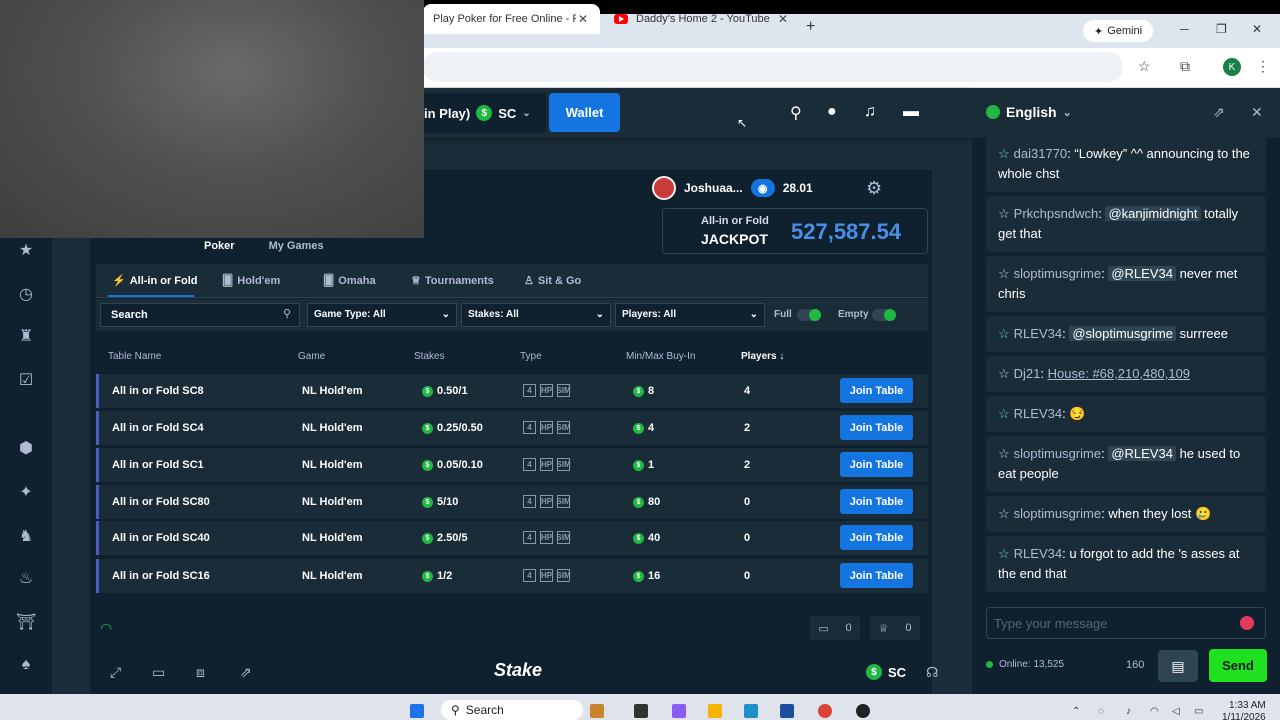 This screenshot has height=720, width=1280. I want to click on recent-icon: ◷, so click(26, 294).